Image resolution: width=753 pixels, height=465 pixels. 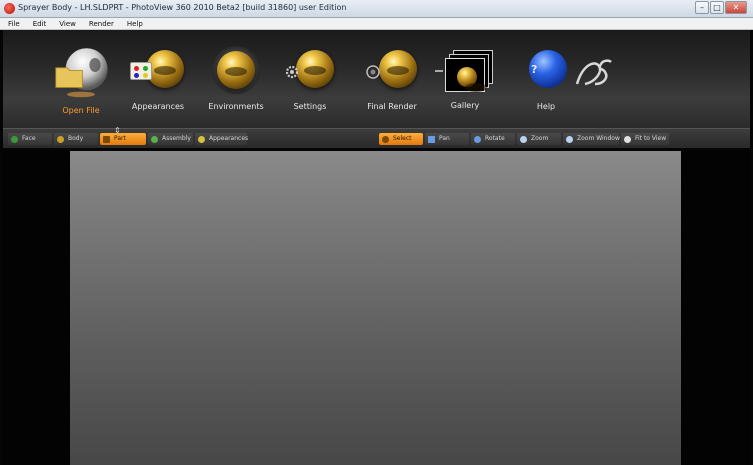 I want to click on open-file-icon, so click(x=81, y=73).